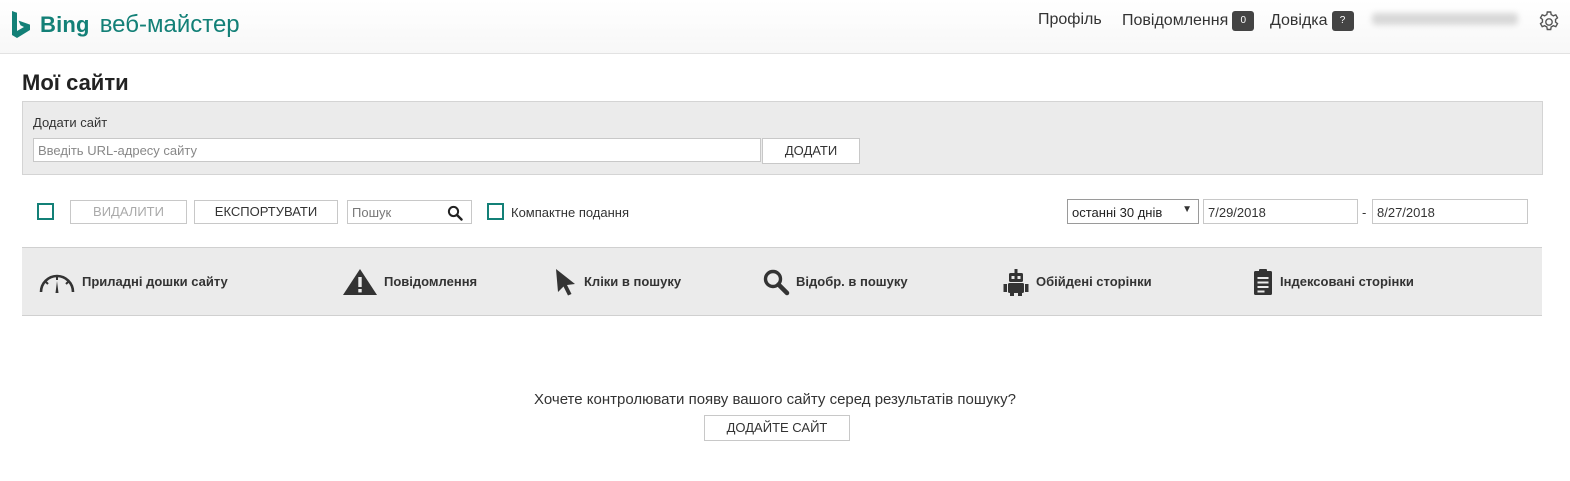 This screenshot has width=1570, height=481. Describe the element at coordinates (495, 211) in the screenshot. I see `compact-view-checkbox` at that location.